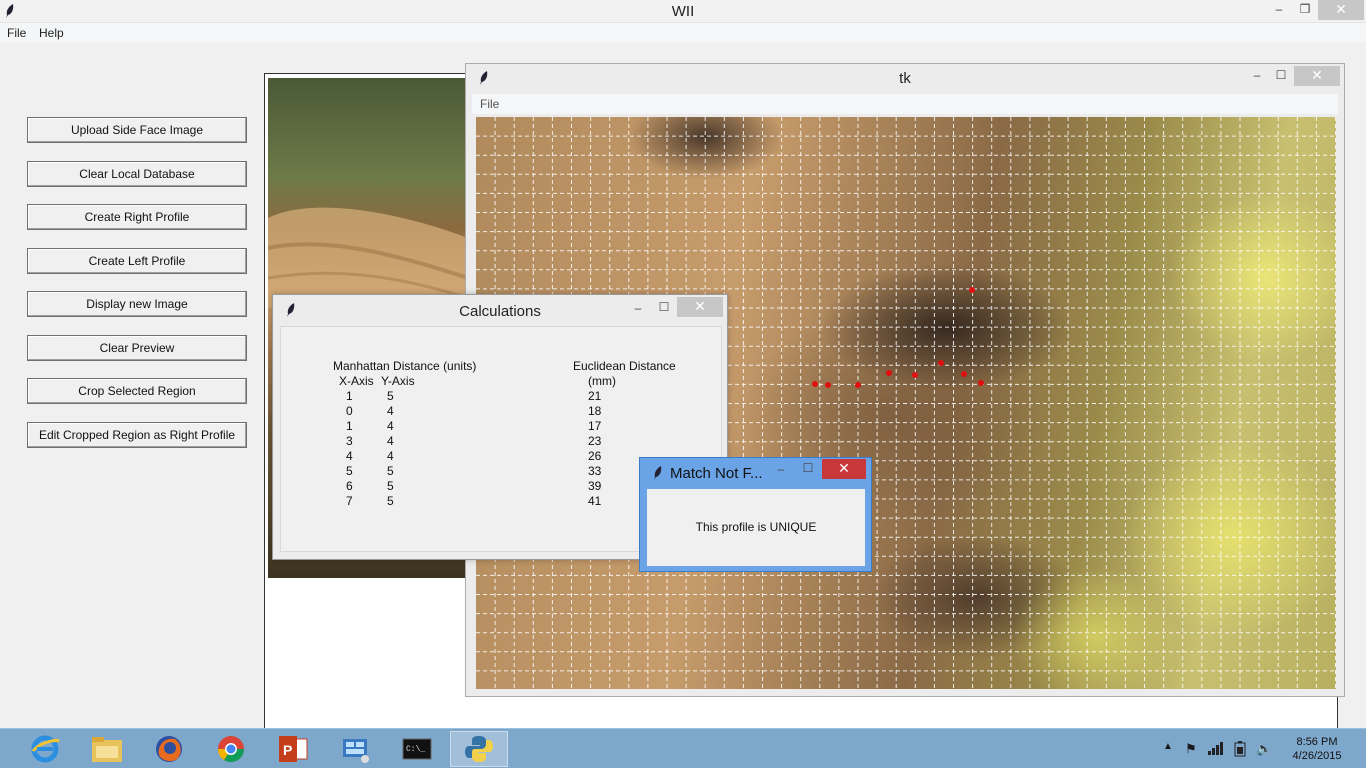 The image size is (1366, 768). What do you see at coordinates (107, 749) in the screenshot?
I see `file-explorer-icon` at bounding box center [107, 749].